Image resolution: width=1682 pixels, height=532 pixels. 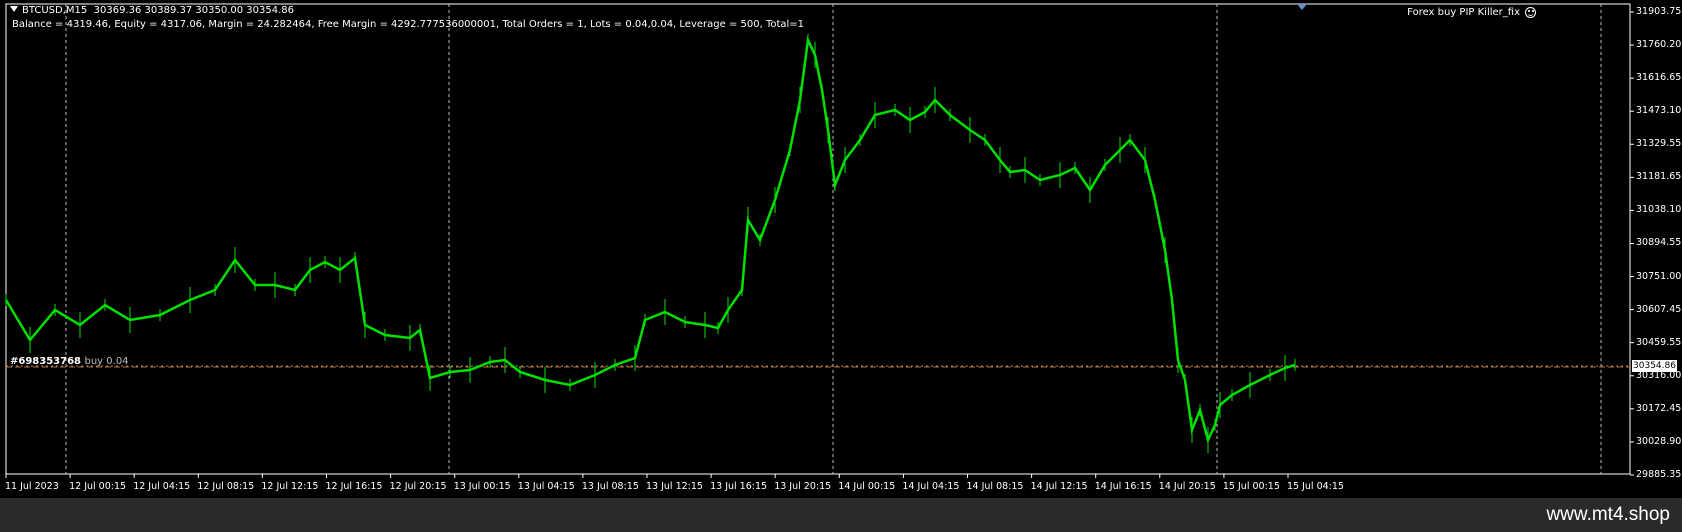 What do you see at coordinates (546, 486) in the screenshot?
I see `x-tick-label: 13 Jul 04:15` at bounding box center [546, 486].